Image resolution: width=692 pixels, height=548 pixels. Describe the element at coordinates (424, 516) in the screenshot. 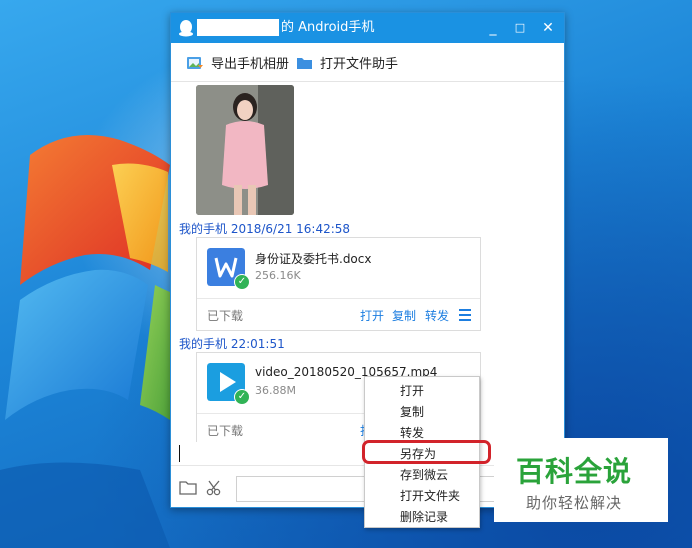

I see `menu-item-delete-record: 删除记录` at that location.